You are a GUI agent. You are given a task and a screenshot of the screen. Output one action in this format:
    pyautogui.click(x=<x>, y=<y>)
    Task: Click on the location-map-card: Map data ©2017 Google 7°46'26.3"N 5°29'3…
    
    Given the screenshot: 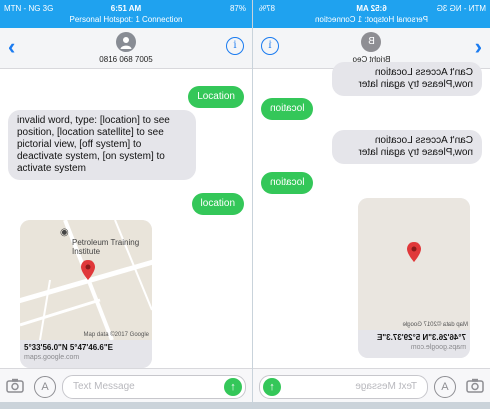 What is the action you would take?
    pyautogui.click(x=414, y=278)
    